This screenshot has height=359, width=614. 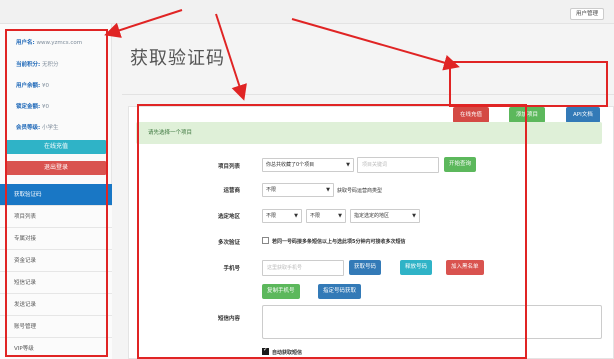 I want to click on page-title: 获取验证码, so click(x=177, y=58).